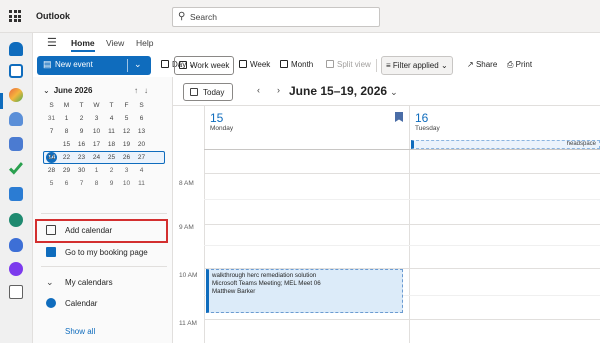 The height and width of the screenshot is (343, 600). What do you see at coordinates (81, 105) in the screenshot?
I see `weekday-label: T` at bounding box center [81, 105].